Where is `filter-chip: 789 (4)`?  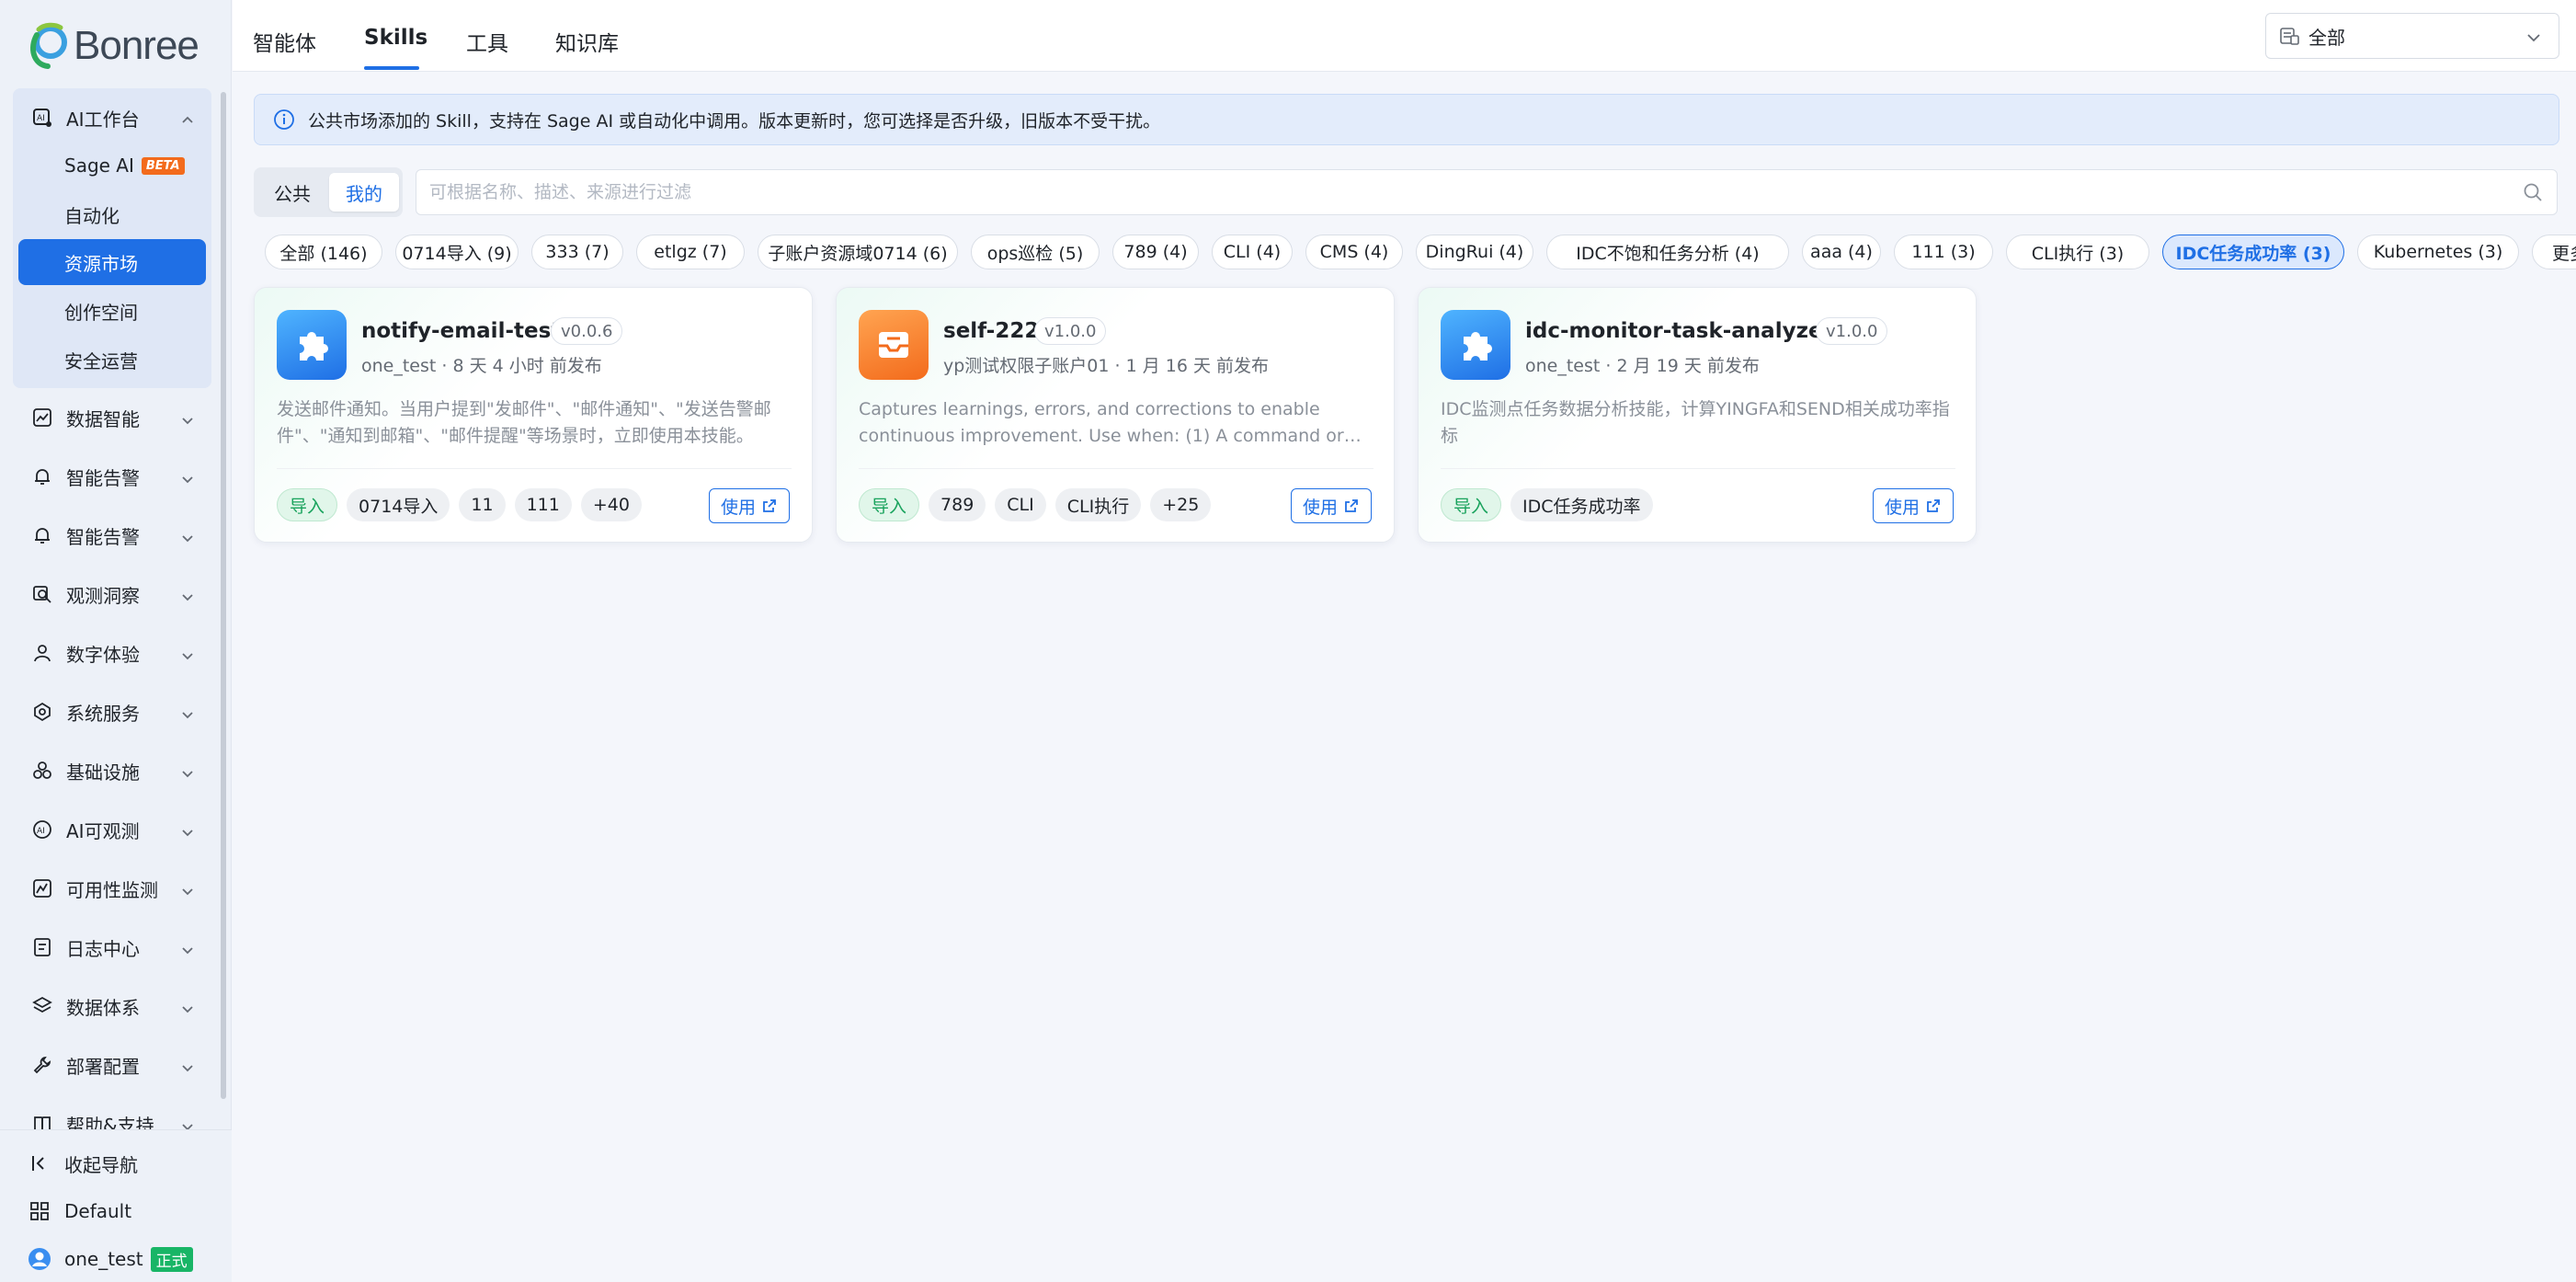 filter-chip: 789 (4) is located at coordinates (1155, 252).